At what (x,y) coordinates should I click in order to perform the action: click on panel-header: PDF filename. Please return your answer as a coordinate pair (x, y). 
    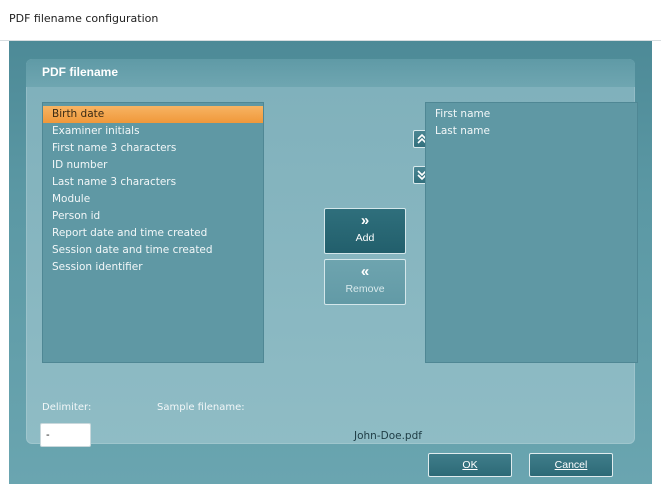
    Looking at the image, I should click on (330, 73).